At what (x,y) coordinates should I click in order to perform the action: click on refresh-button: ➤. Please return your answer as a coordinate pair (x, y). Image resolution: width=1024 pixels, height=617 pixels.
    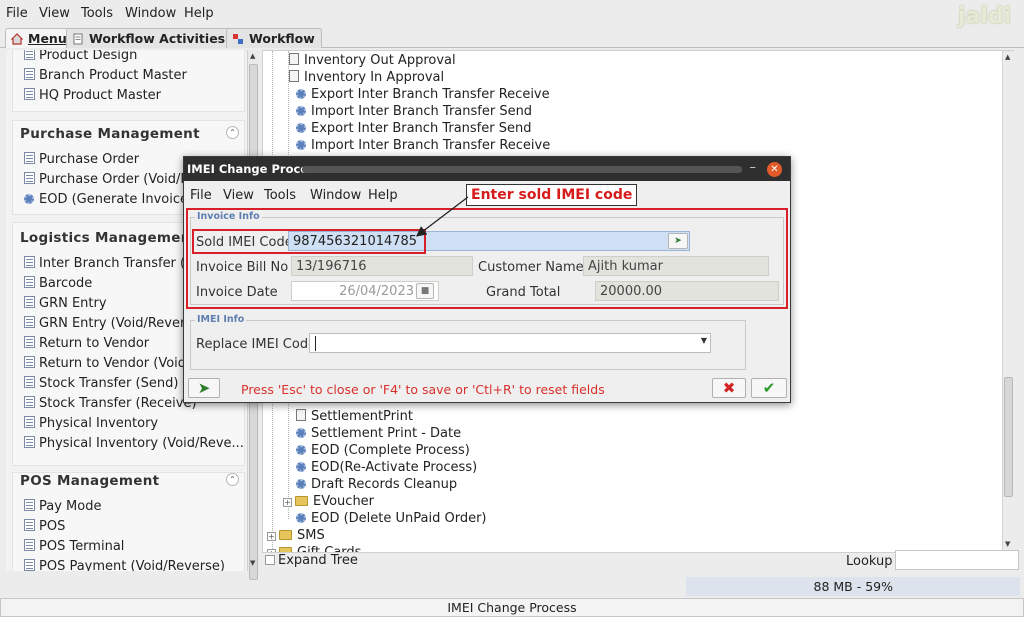
    Looking at the image, I should click on (204, 388).